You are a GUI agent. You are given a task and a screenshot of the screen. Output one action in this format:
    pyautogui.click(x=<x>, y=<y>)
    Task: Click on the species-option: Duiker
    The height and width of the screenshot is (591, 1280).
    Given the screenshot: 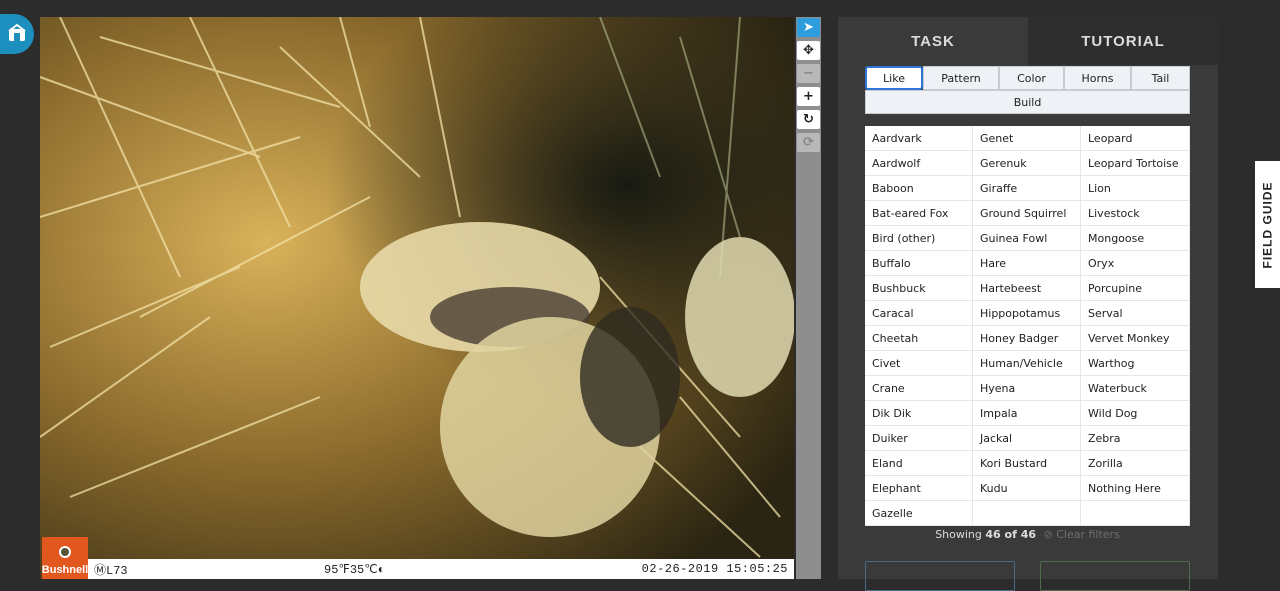 What is the action you would take?
    pyautogui.click(x=919, y=438)
    